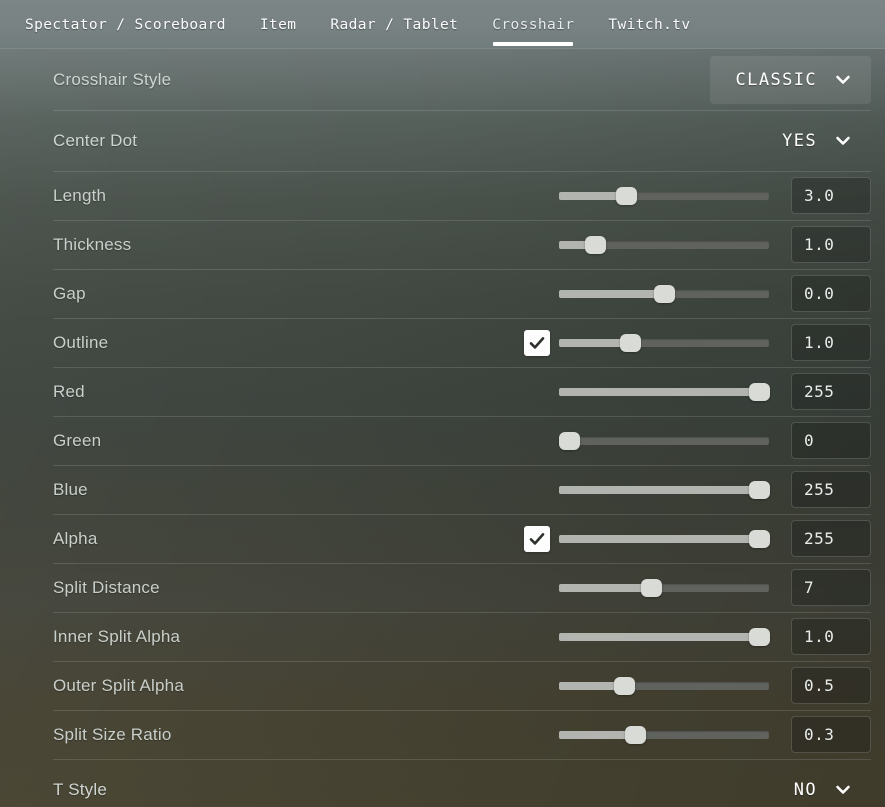 This screenshot has height=807, width=885. I want to click on dropdown-t-style: NO, so click(819, 786).